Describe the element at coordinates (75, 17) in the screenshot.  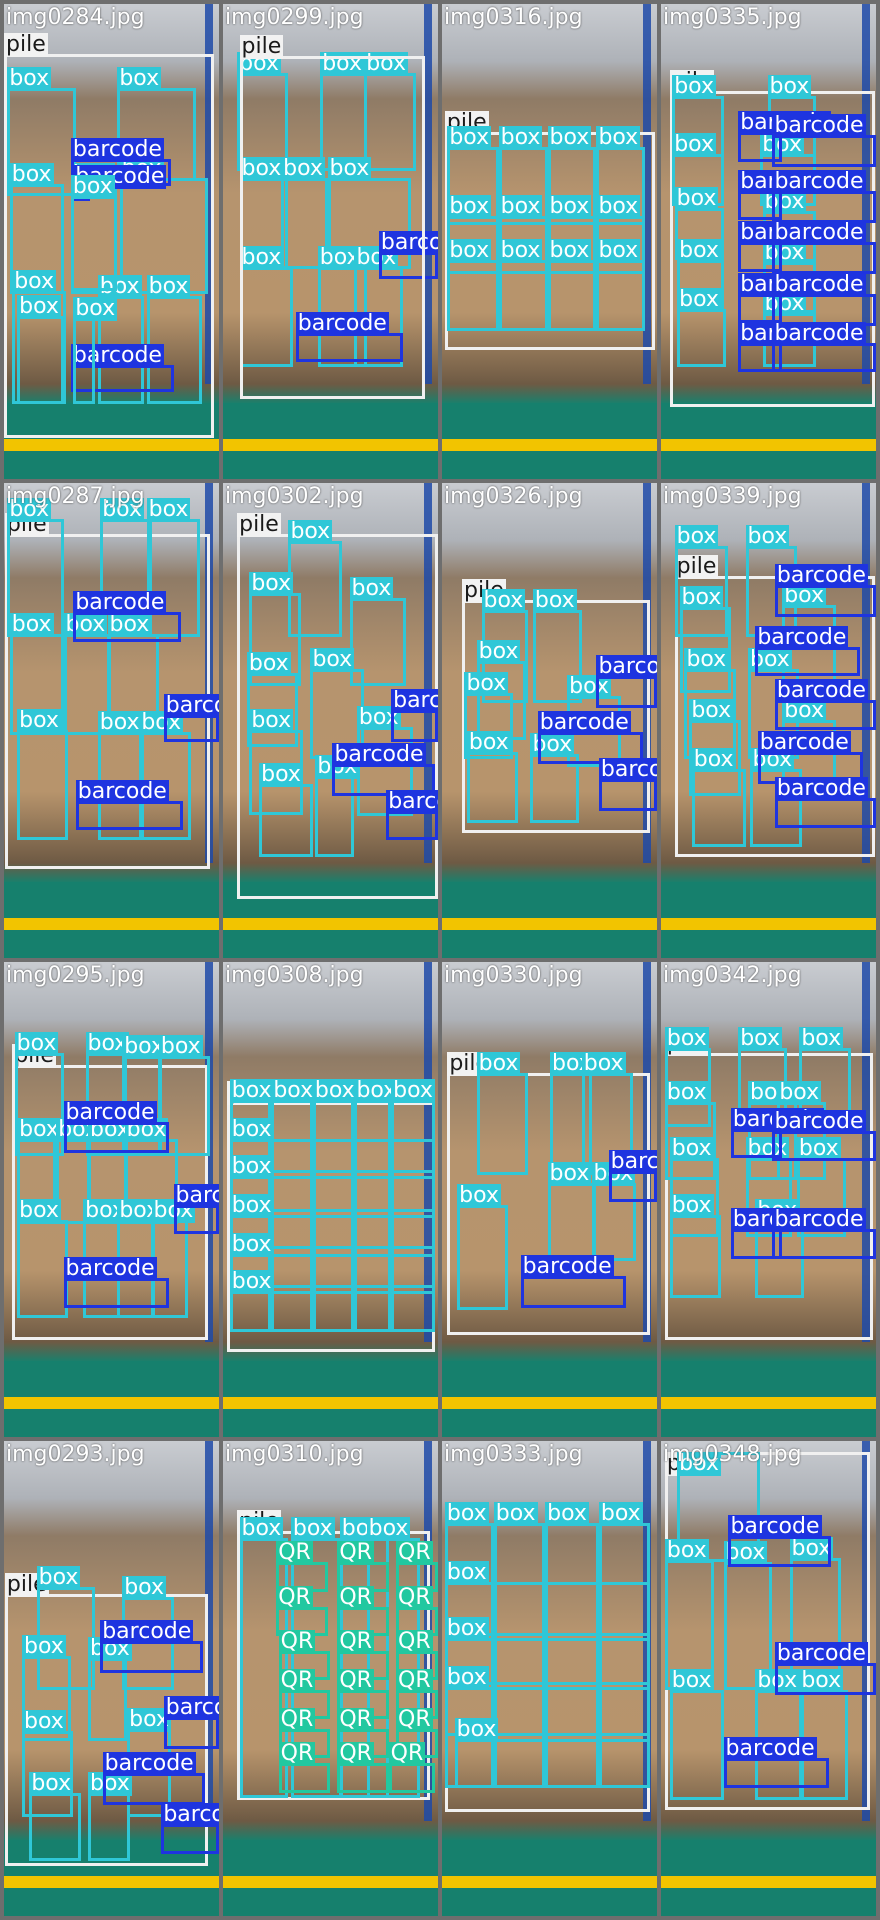
I see `tile-filename: img0284.jpg` at that location.